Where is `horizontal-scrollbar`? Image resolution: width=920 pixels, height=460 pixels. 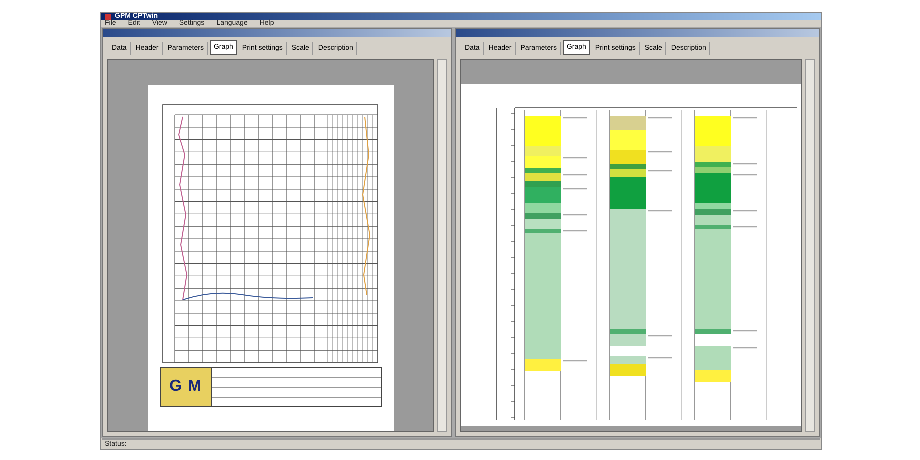 horizontal-scrollbar is located at coordinates (461, 439).